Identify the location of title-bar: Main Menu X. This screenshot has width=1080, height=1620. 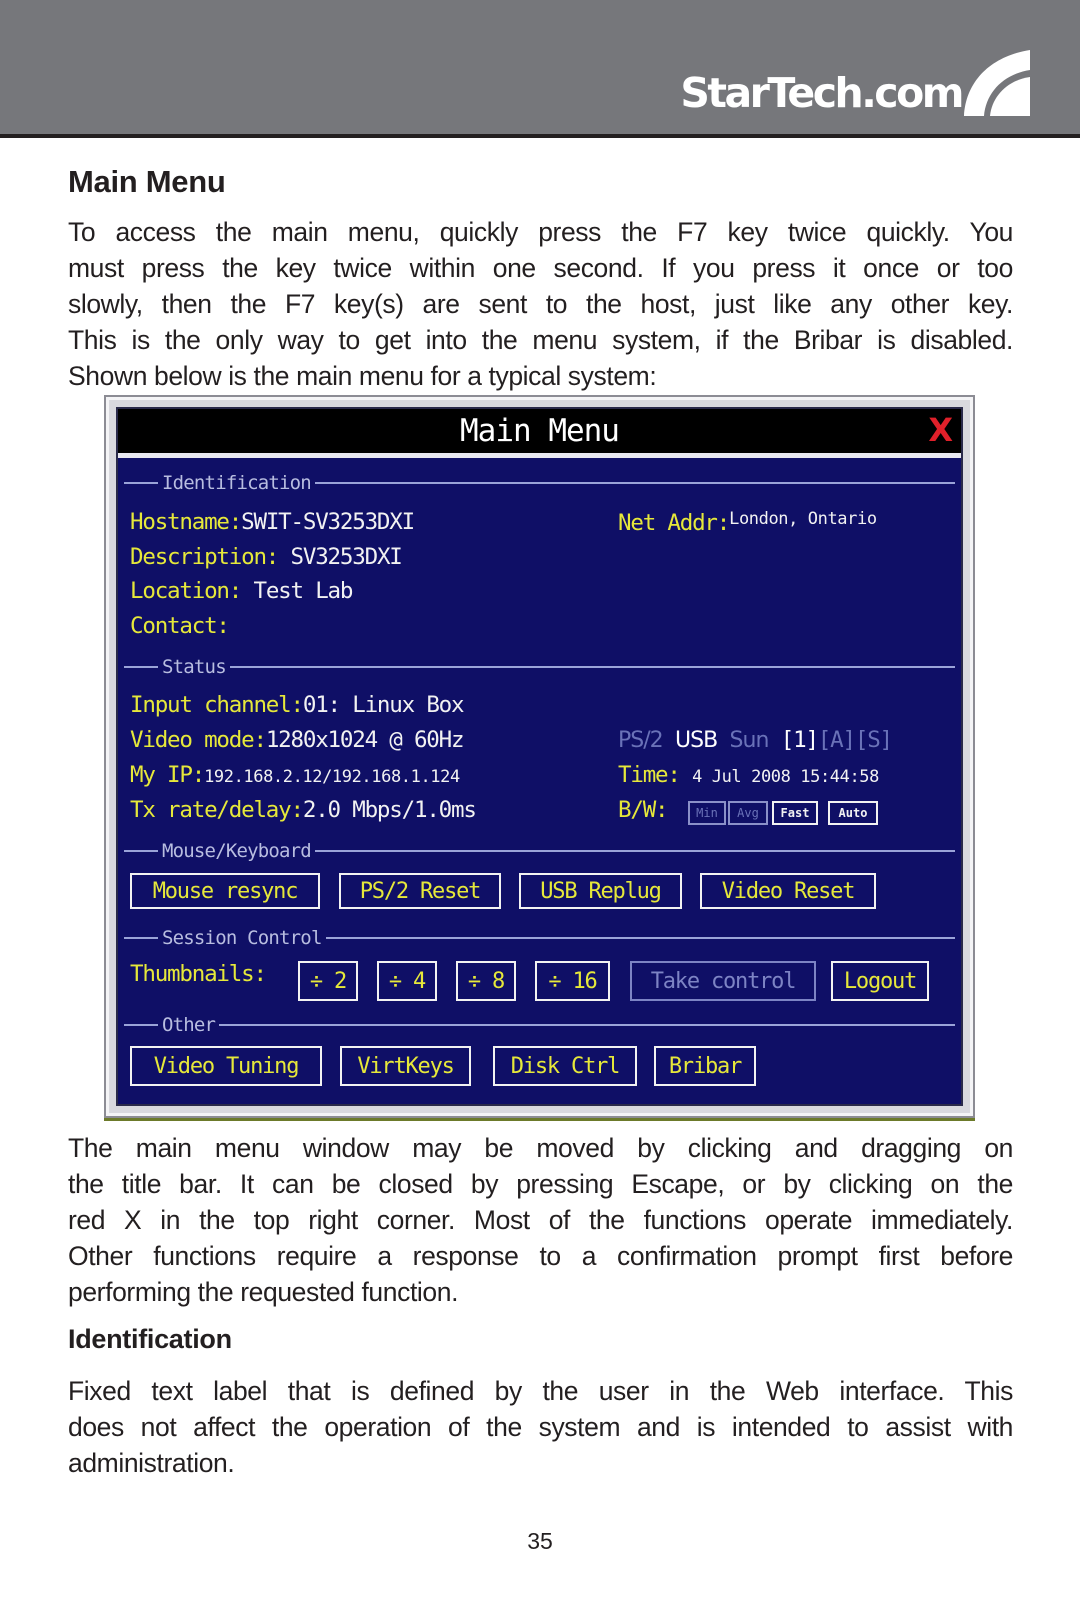
(539, 433).